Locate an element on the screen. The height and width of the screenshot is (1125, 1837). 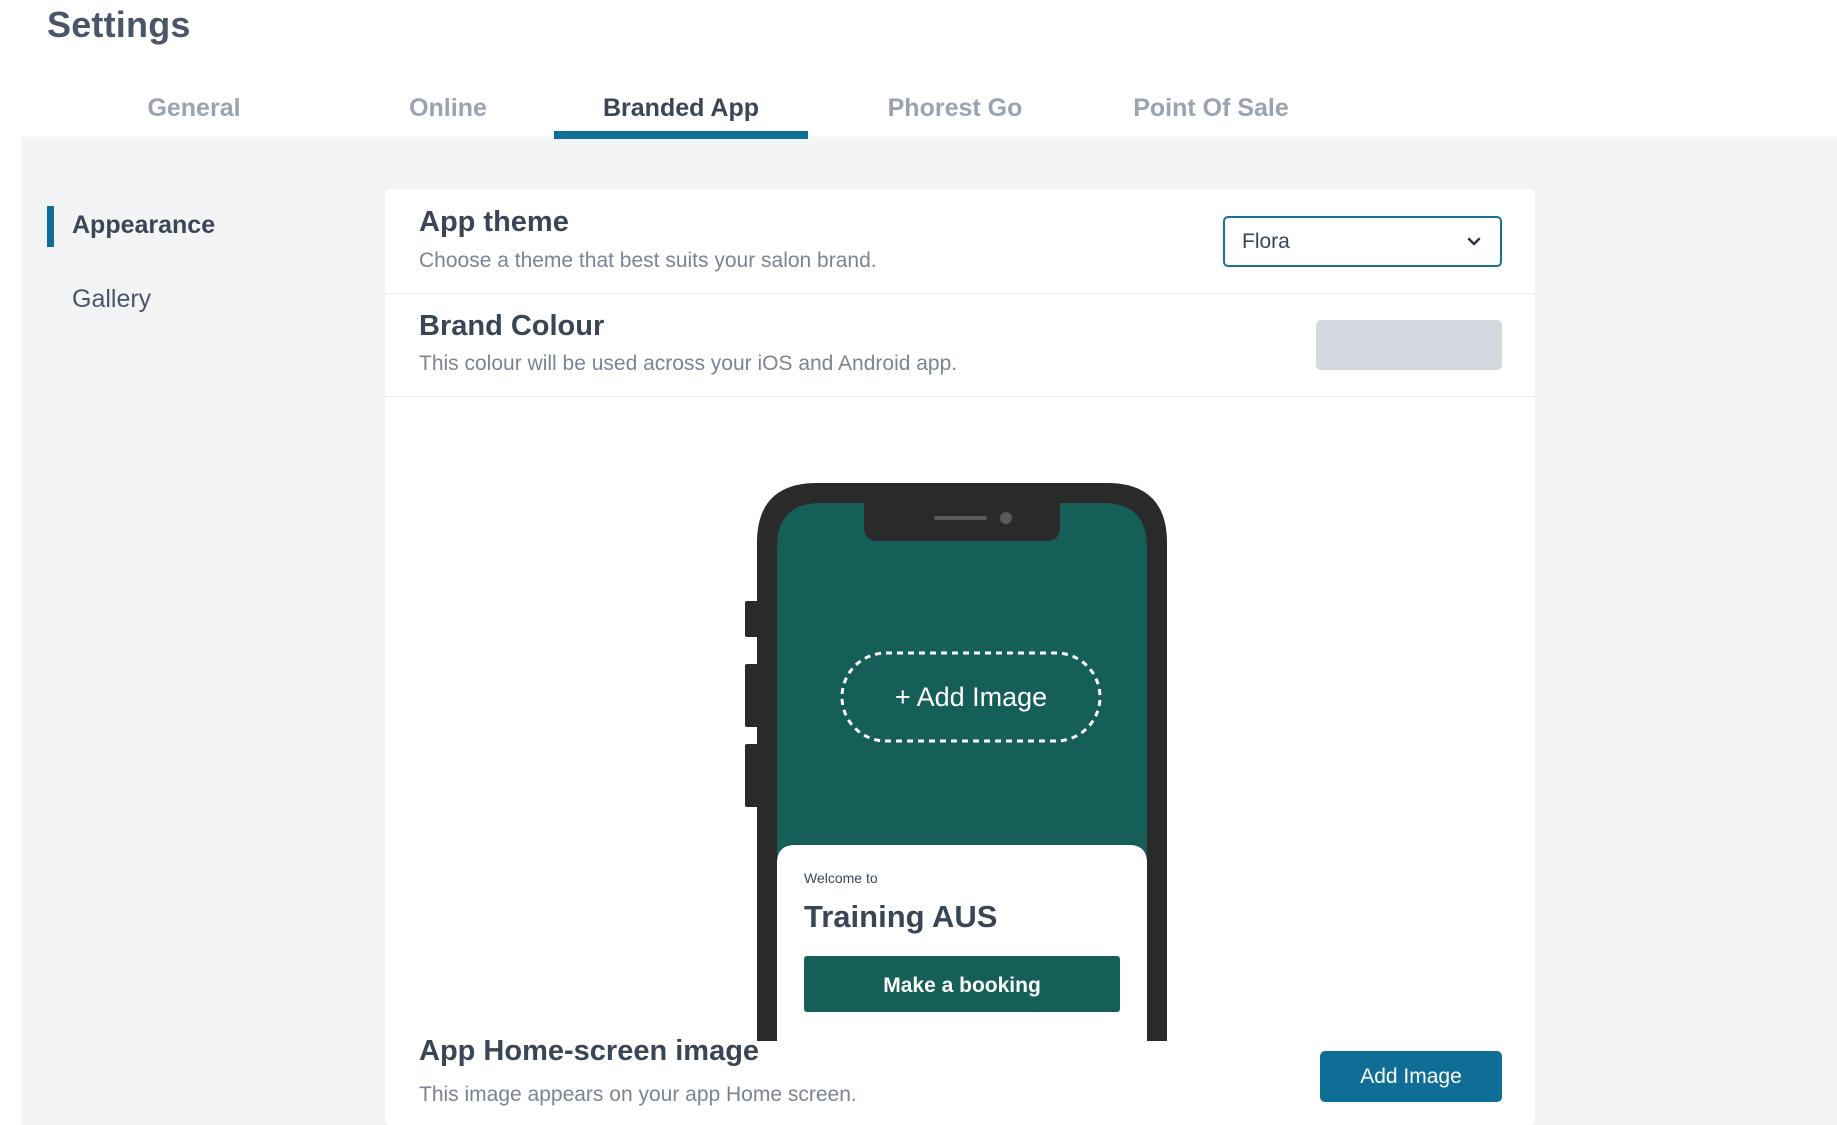
app-theme-select: Flora is located at coordinates (1362, 241).